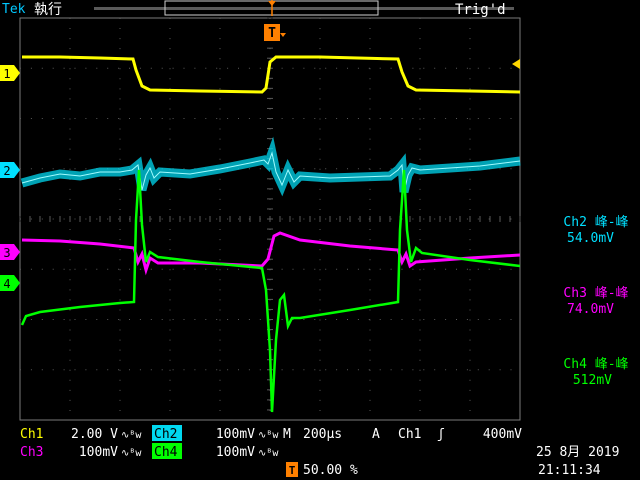 The height and width of the screenshot is (480, 640). Describe the element at coordinates (94, 434) in the screenshot. I see `ch1-scale: 2.00 V` at that location.